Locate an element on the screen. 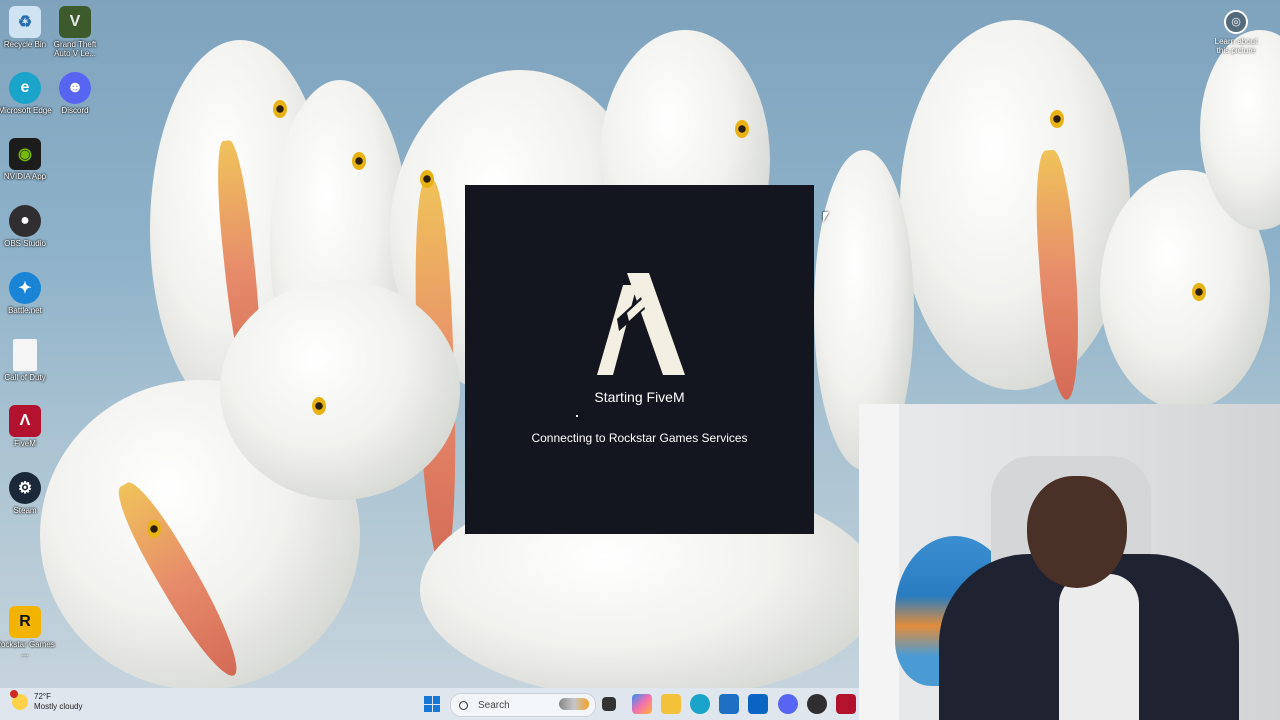 This screenshot has height=720, width=1280. copilot-icon is located at coordinates (642, 704).